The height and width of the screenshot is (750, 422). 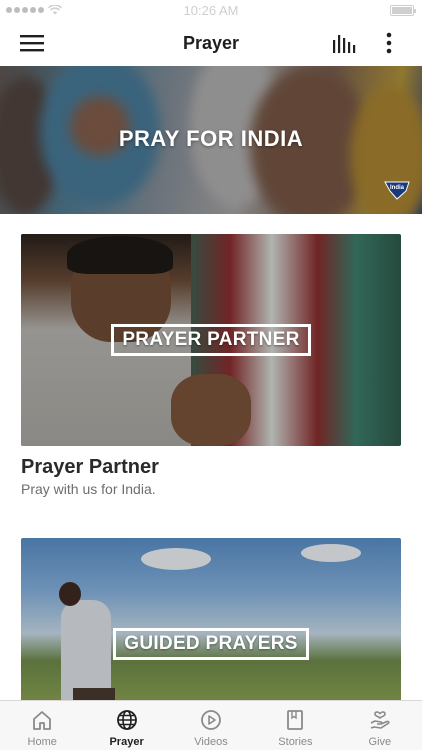 I want to click on tab-videos: Videos, so click(x=211, y=725).